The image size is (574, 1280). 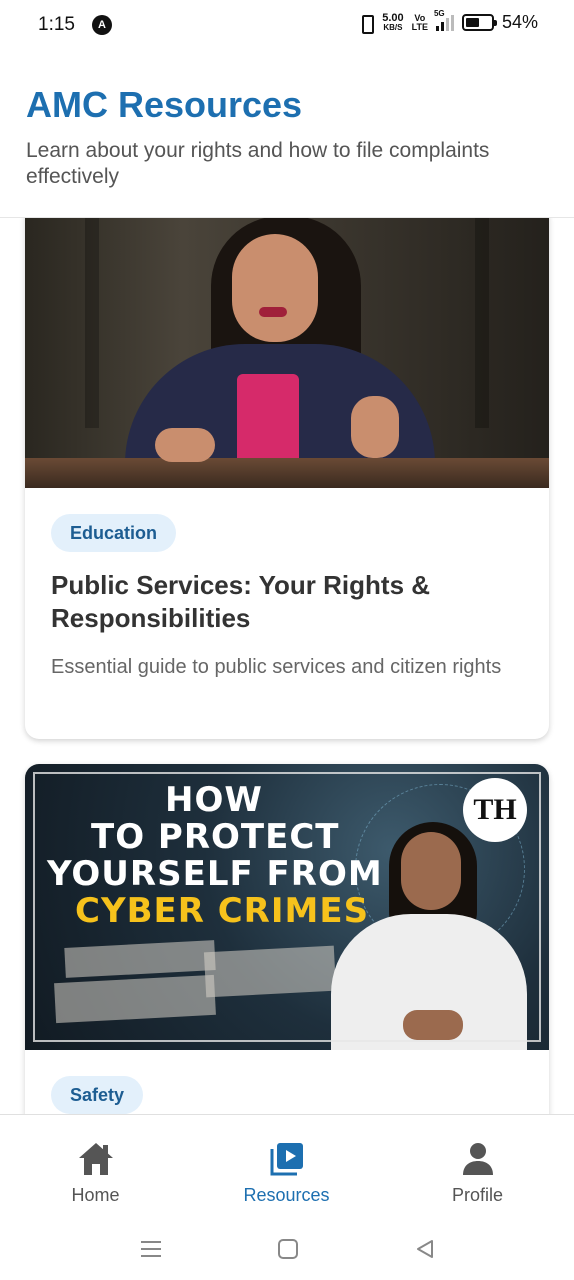 I want to click on page-title: AMC Resources, so click(x=164, y=104).